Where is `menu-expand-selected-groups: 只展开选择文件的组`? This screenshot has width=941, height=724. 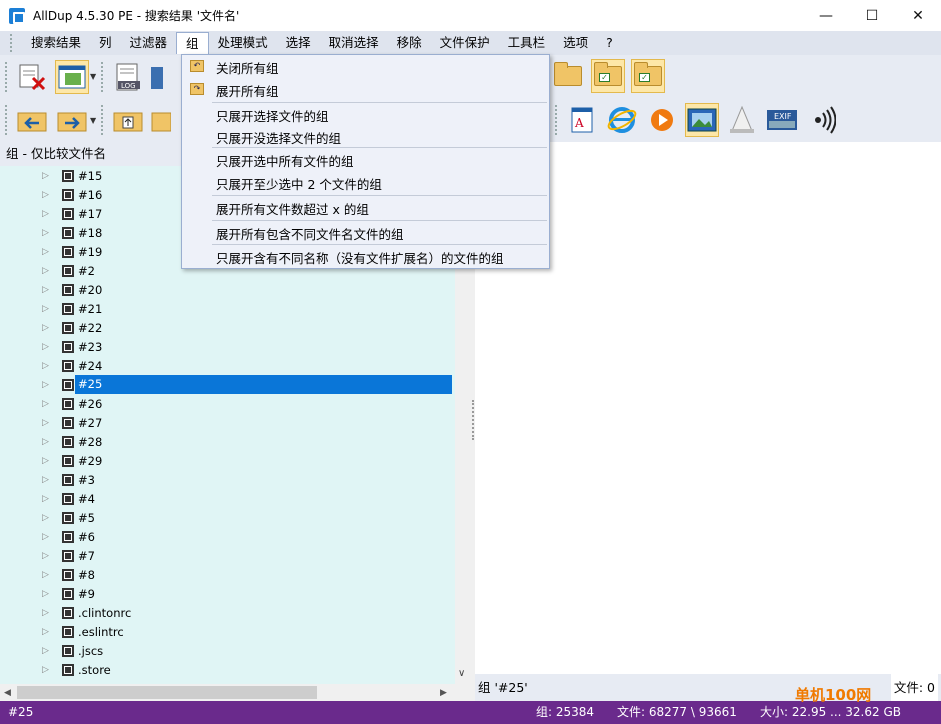 menu-expand-selected-groups: 只展开选择文件的组 is located at coordinates (272, 115).